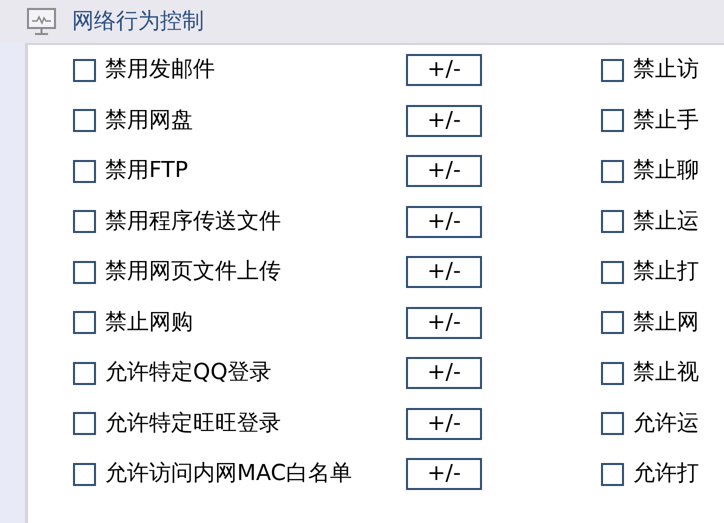  What do you see at coordinates (666, 272) in the screenshot?
I see `option-label: 禁止打` at bounding box center [666, 272].